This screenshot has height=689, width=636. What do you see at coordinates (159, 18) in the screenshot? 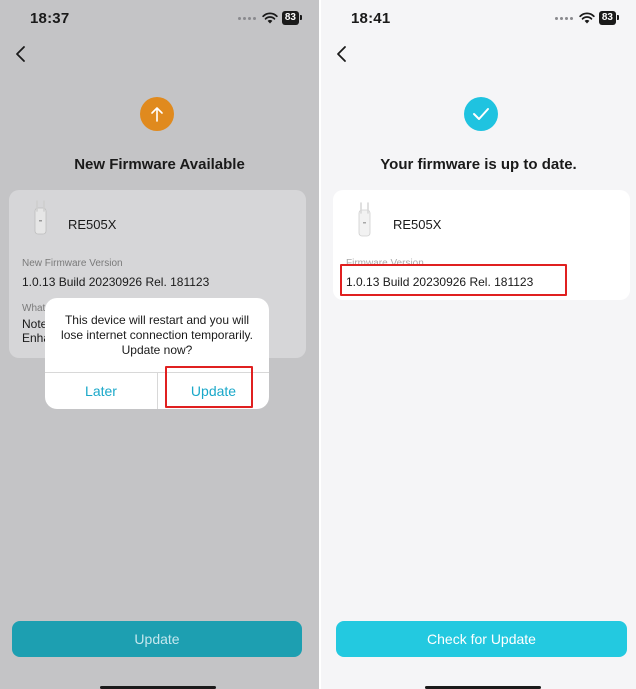
I see `status-bar: 18:37 83` at bounding box center [159, 18].